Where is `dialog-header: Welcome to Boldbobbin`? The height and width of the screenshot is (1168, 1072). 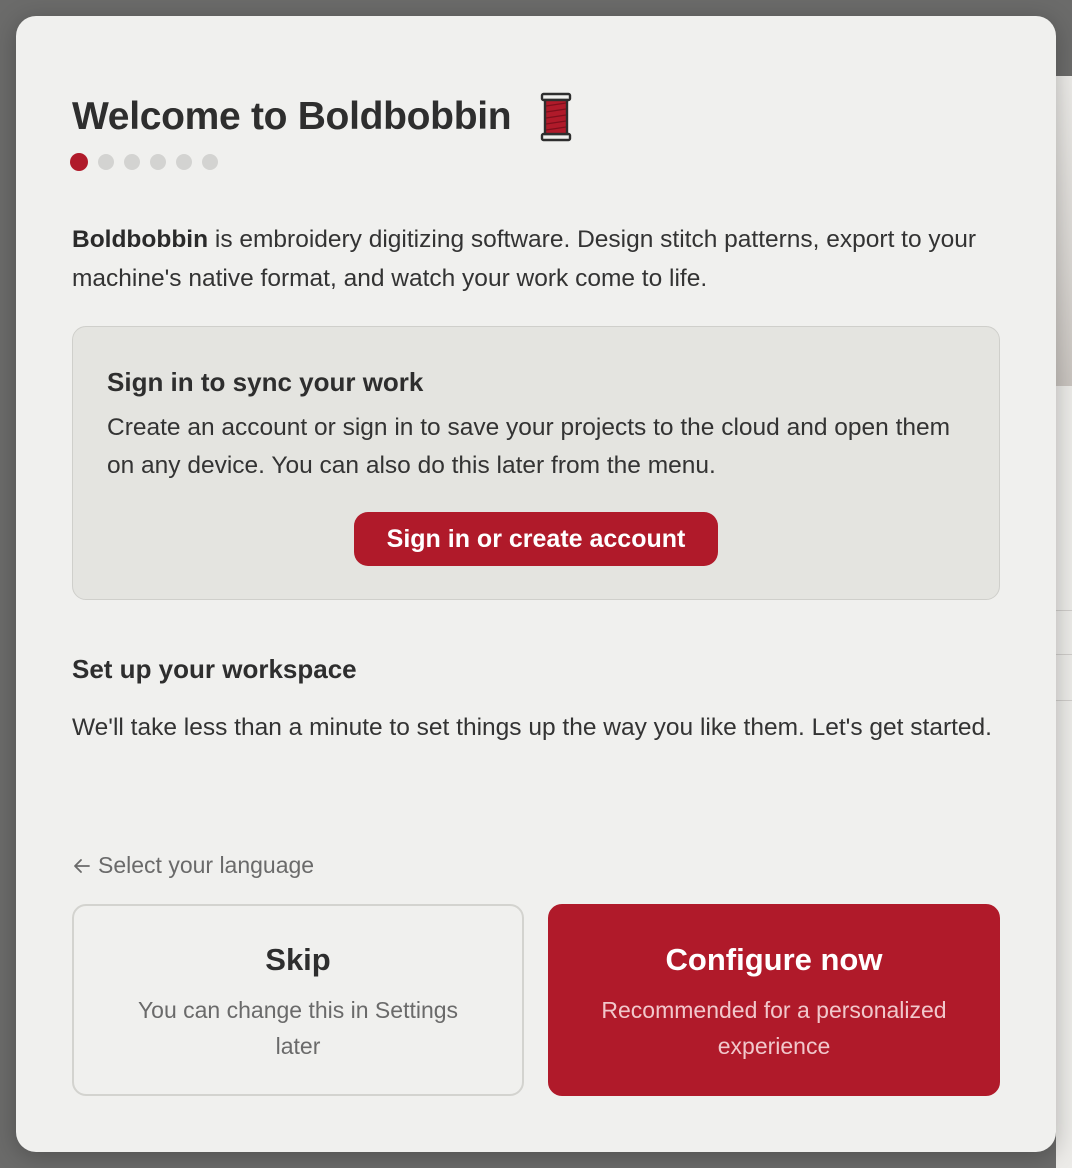
dialog-header: Welcome to Boldbobbin is located at coordinates (322, 117).